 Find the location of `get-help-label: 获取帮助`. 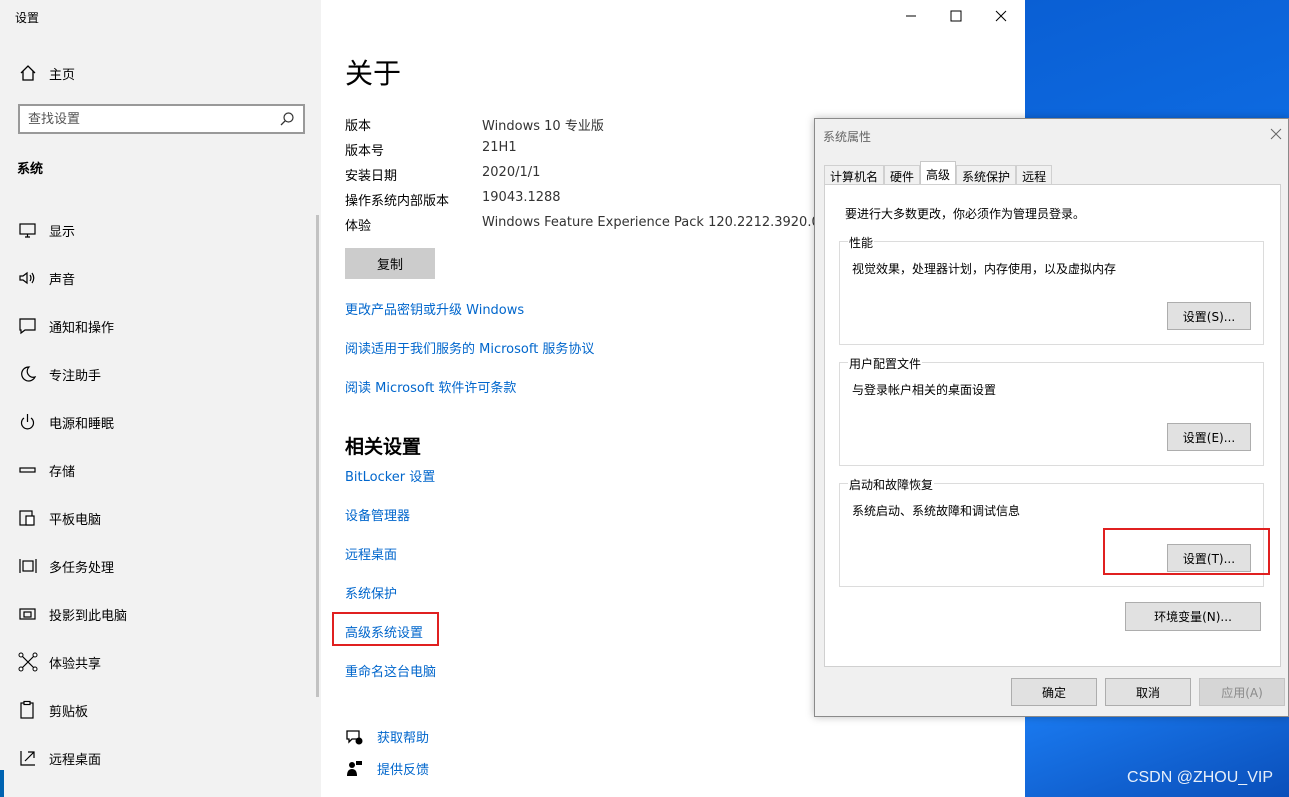

get-help-label: 获取帮助 is located at coordinates (403, 738).